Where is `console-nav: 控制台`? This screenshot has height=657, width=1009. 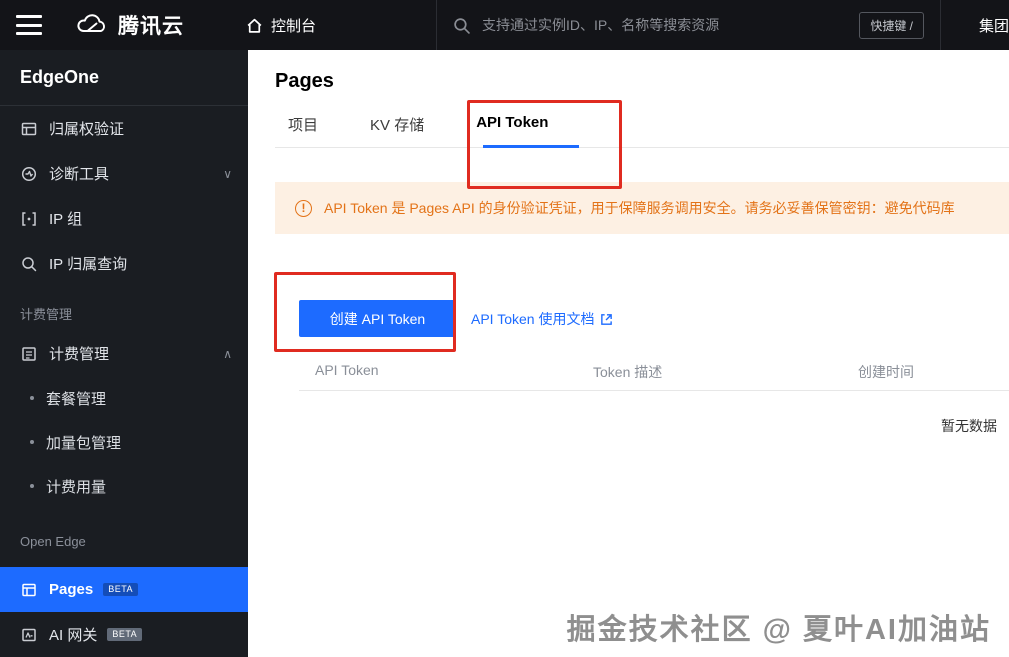
console-nav: 控制台 is located at coordinates (281, 25).